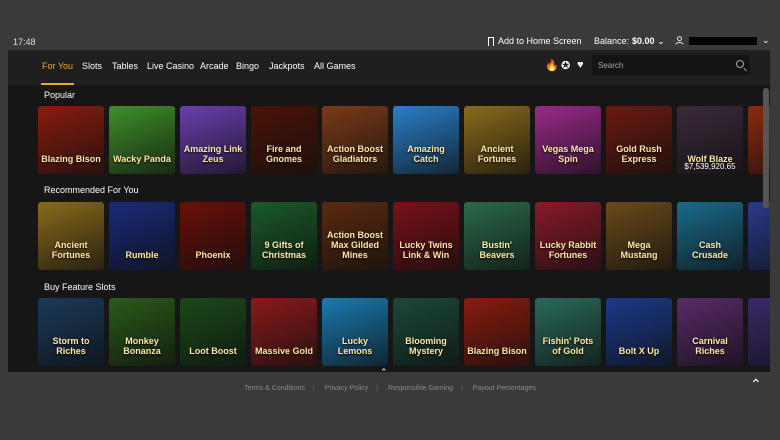 This screenshot has width=780, height=440. I want to click on game-tile: Carnival Riches, so click(710, 332).